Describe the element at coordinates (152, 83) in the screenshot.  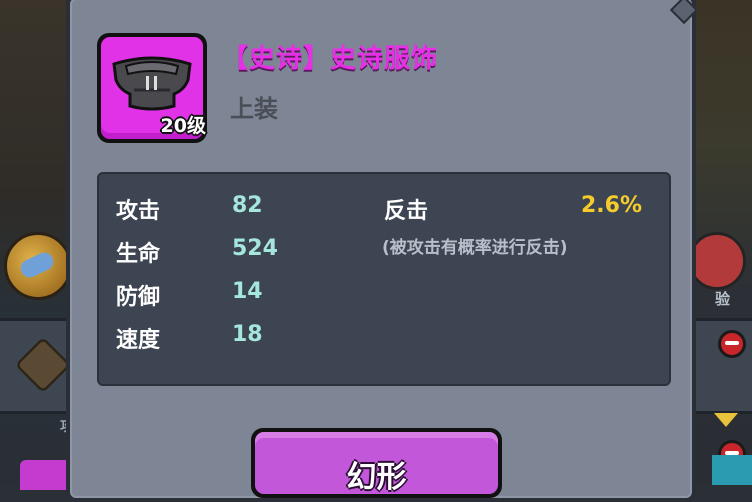
I see `armor-shirt-icon` at that location.